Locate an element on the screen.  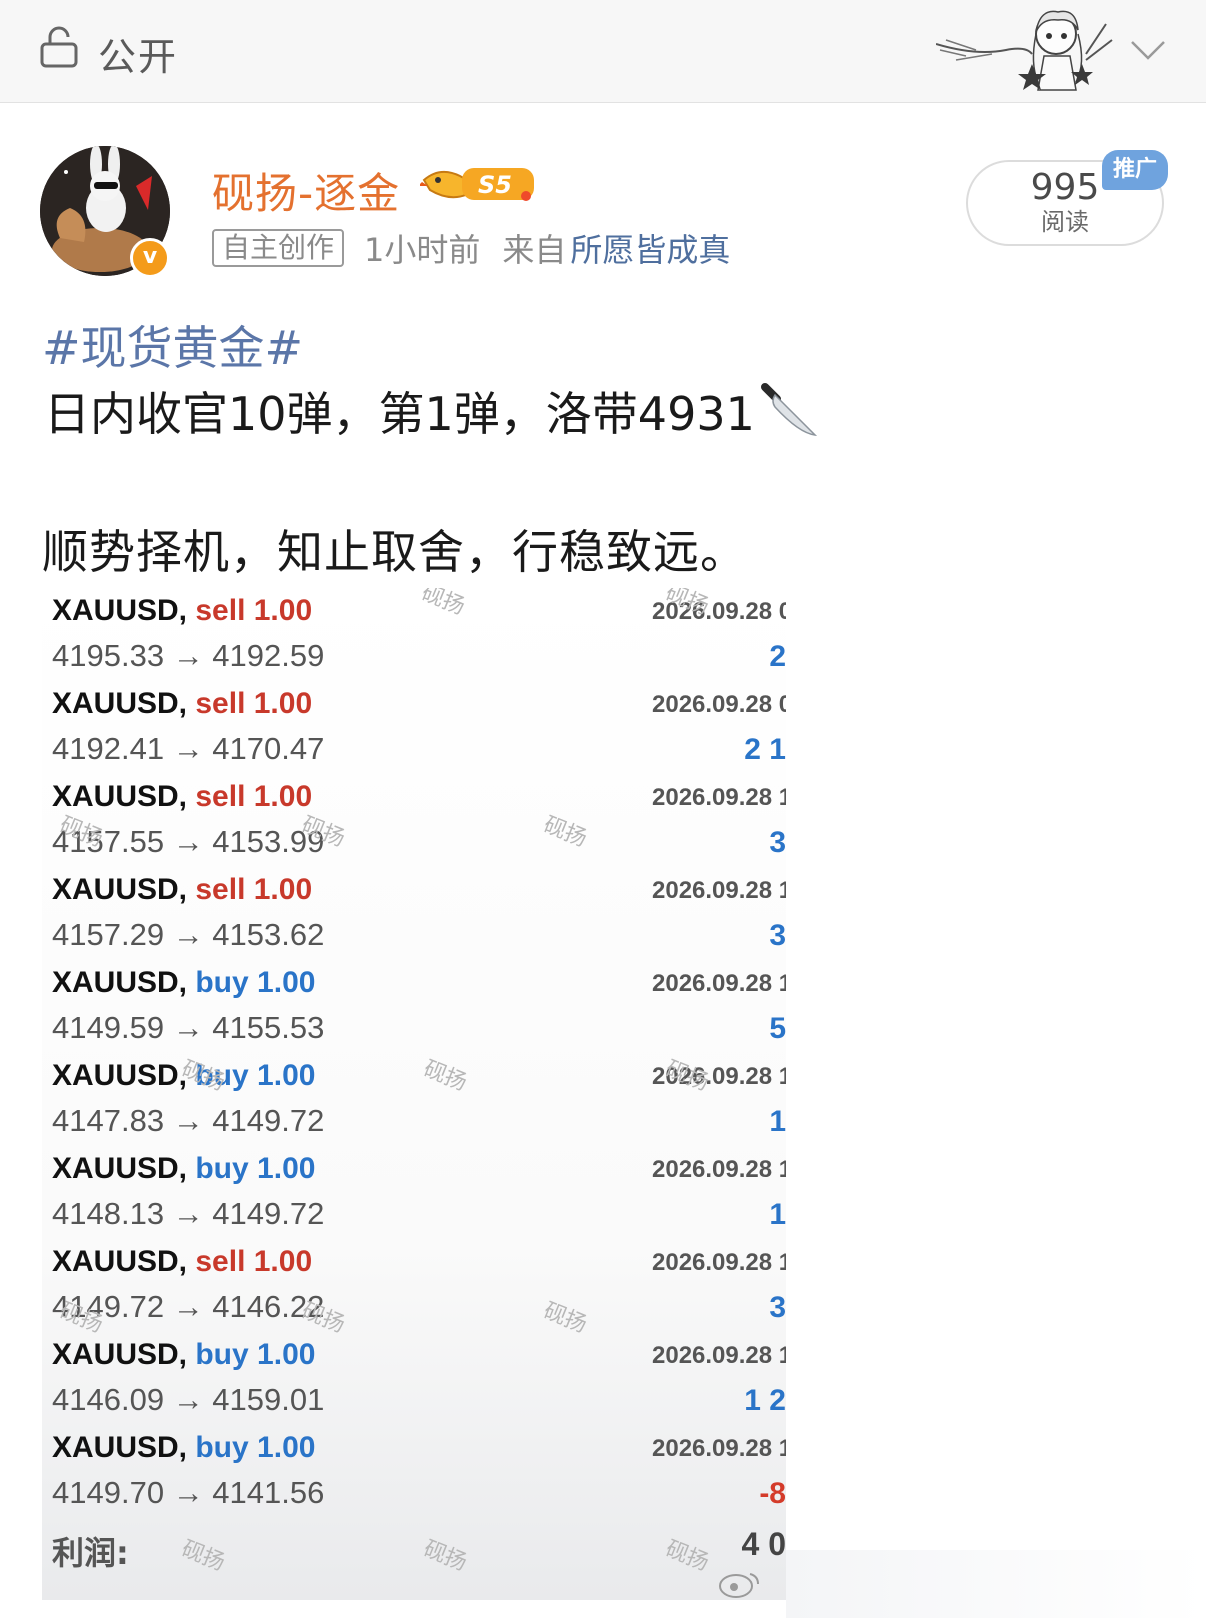
creation-tag: 自主创作 is located at coordinates (278, 248).